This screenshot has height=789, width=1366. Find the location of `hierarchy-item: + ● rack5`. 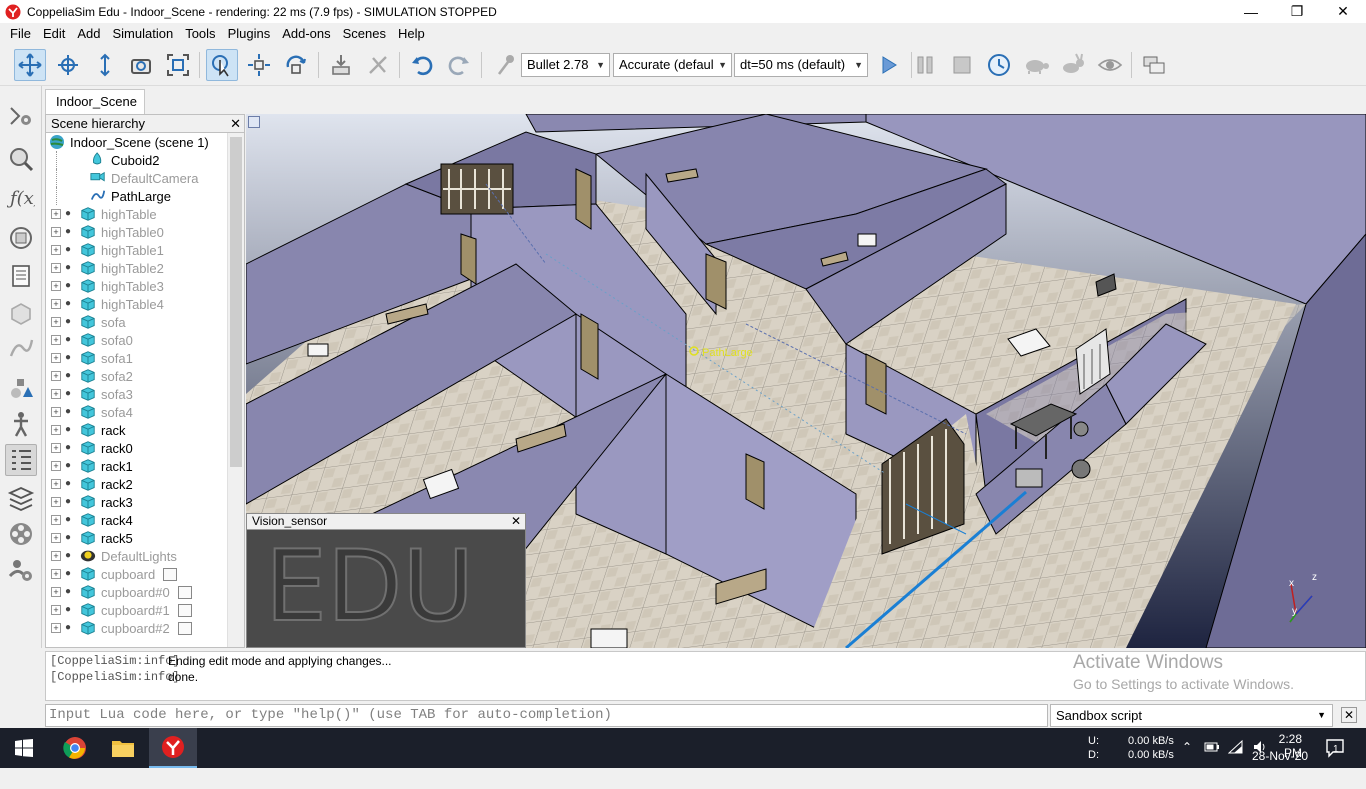

hierarchy-item: + ● rack5 is located at coordinates (137, 538).